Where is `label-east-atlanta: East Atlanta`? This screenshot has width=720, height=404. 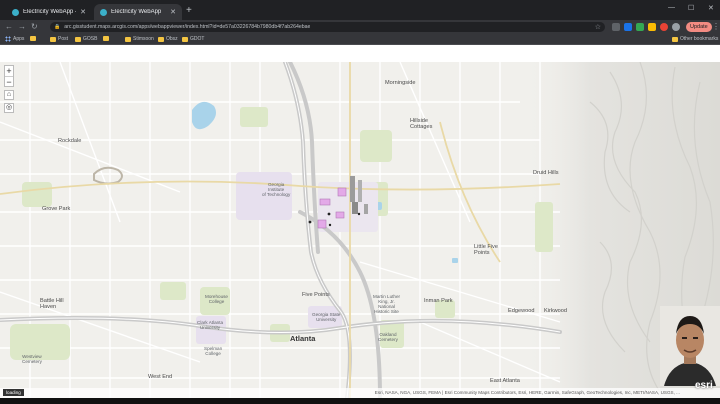
label-east-atlanta: East Atlanta is located at coordinates (505, 381).